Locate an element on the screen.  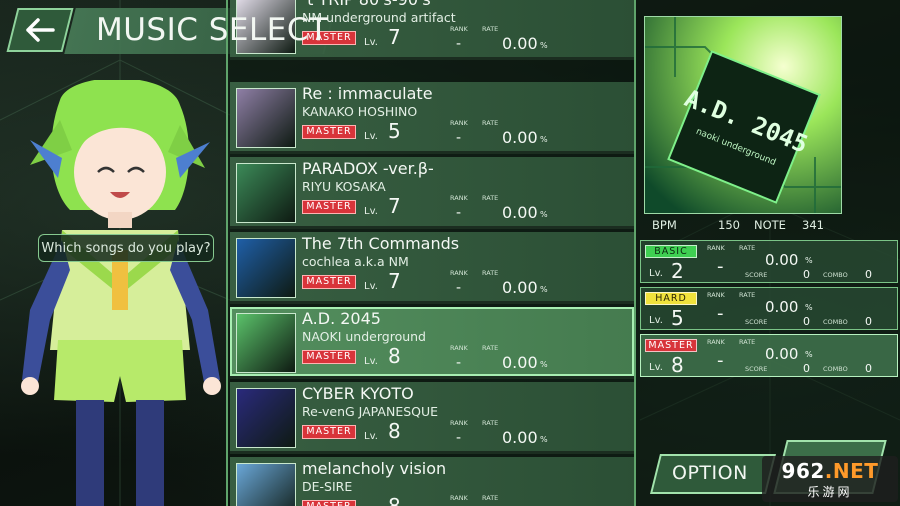
note-label: NOTE is located at coordinates (770, 225).